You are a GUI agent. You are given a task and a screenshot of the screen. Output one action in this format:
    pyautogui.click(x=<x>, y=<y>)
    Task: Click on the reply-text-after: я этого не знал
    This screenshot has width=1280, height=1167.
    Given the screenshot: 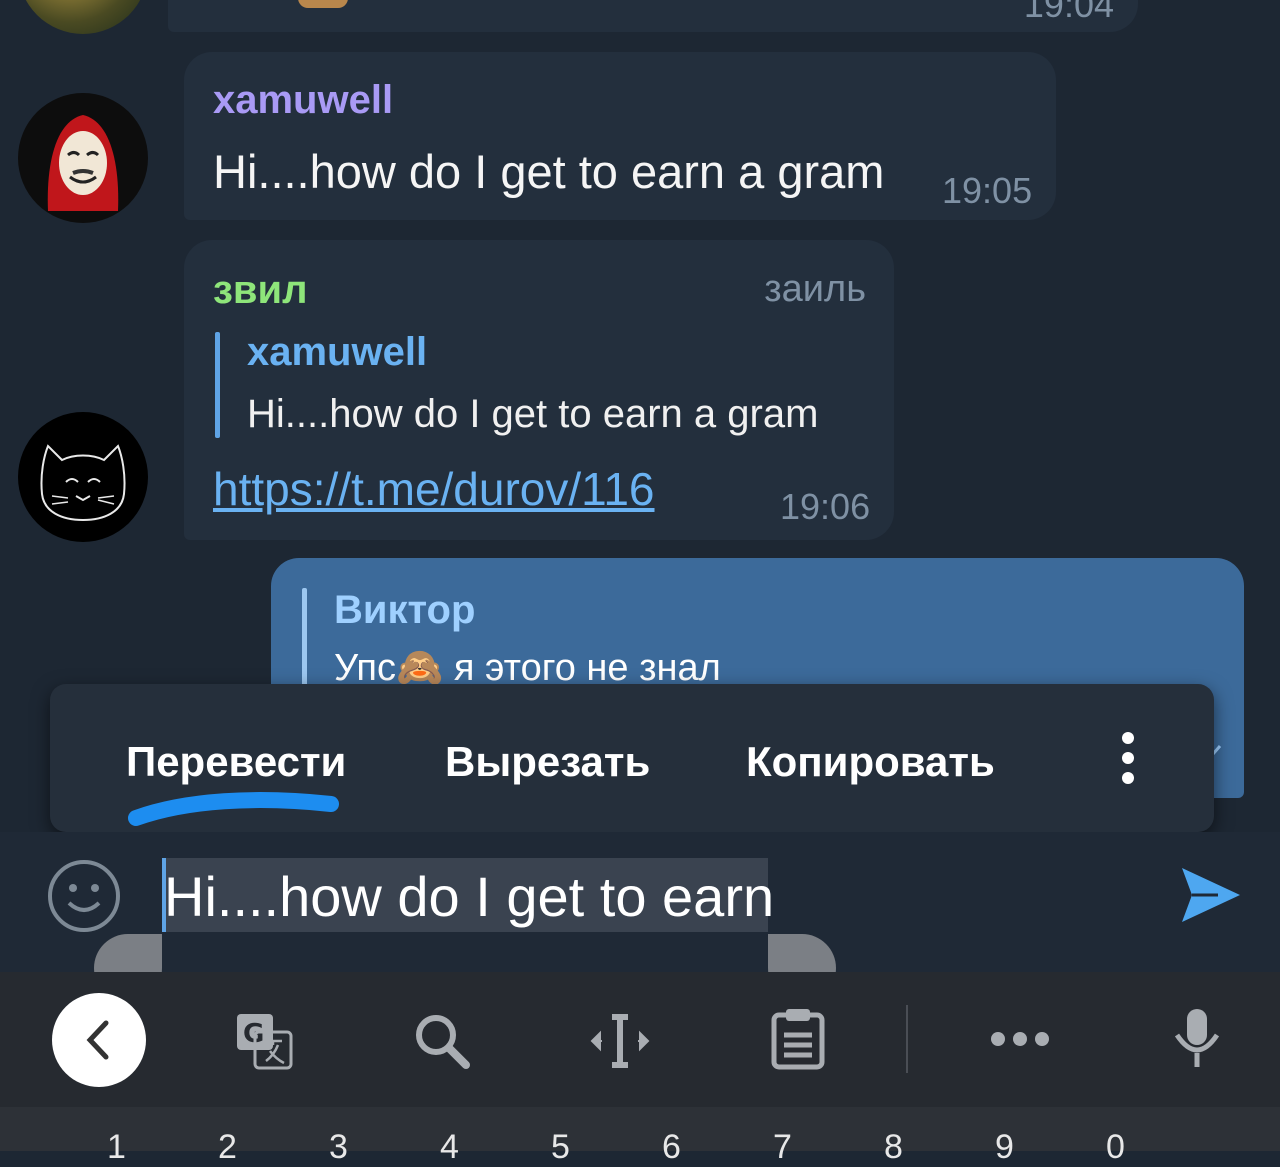 What is the action you would take?
    pyautogui.click(x=582, y=668)
    